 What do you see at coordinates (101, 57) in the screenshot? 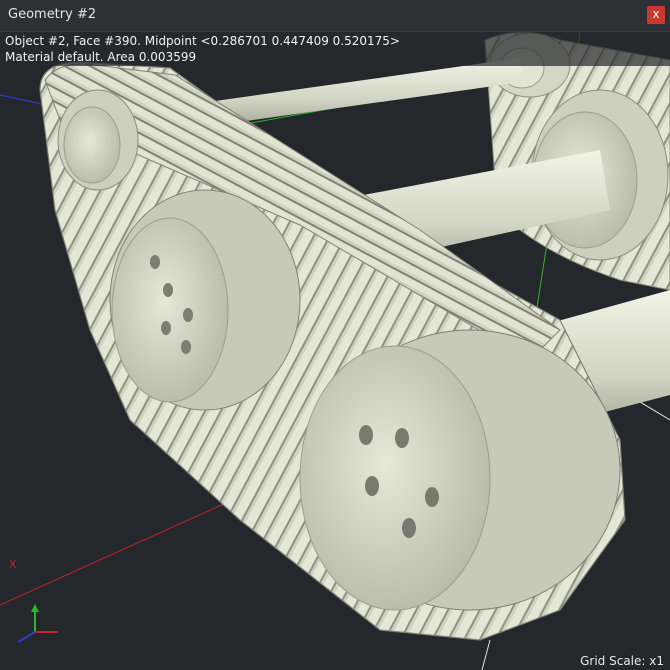
I see `pick-info-line-2: Material default. Area 0.003599` at bounding box center [101, 57].